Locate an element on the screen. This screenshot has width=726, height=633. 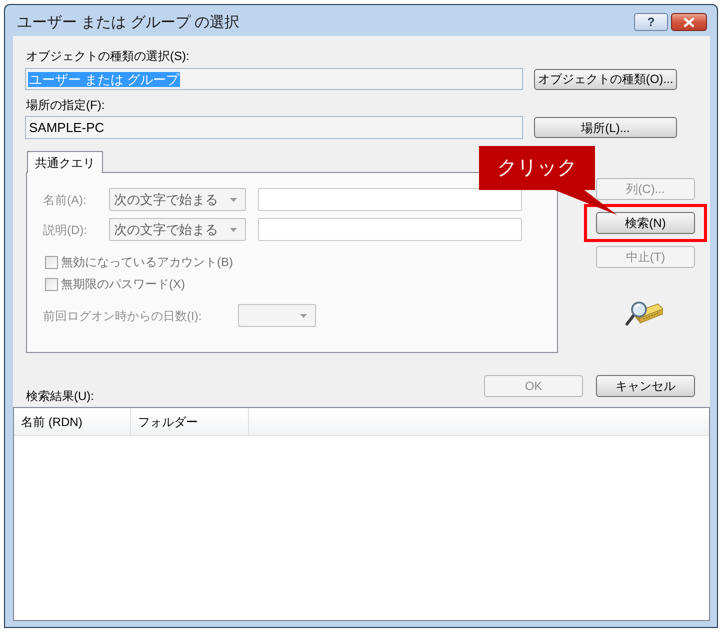
close-button is located at coordinates (689, 22).